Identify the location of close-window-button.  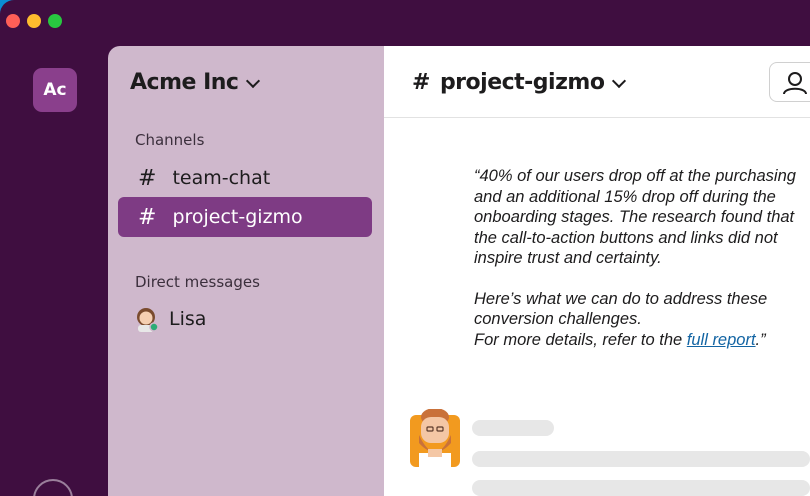
(13, 21).